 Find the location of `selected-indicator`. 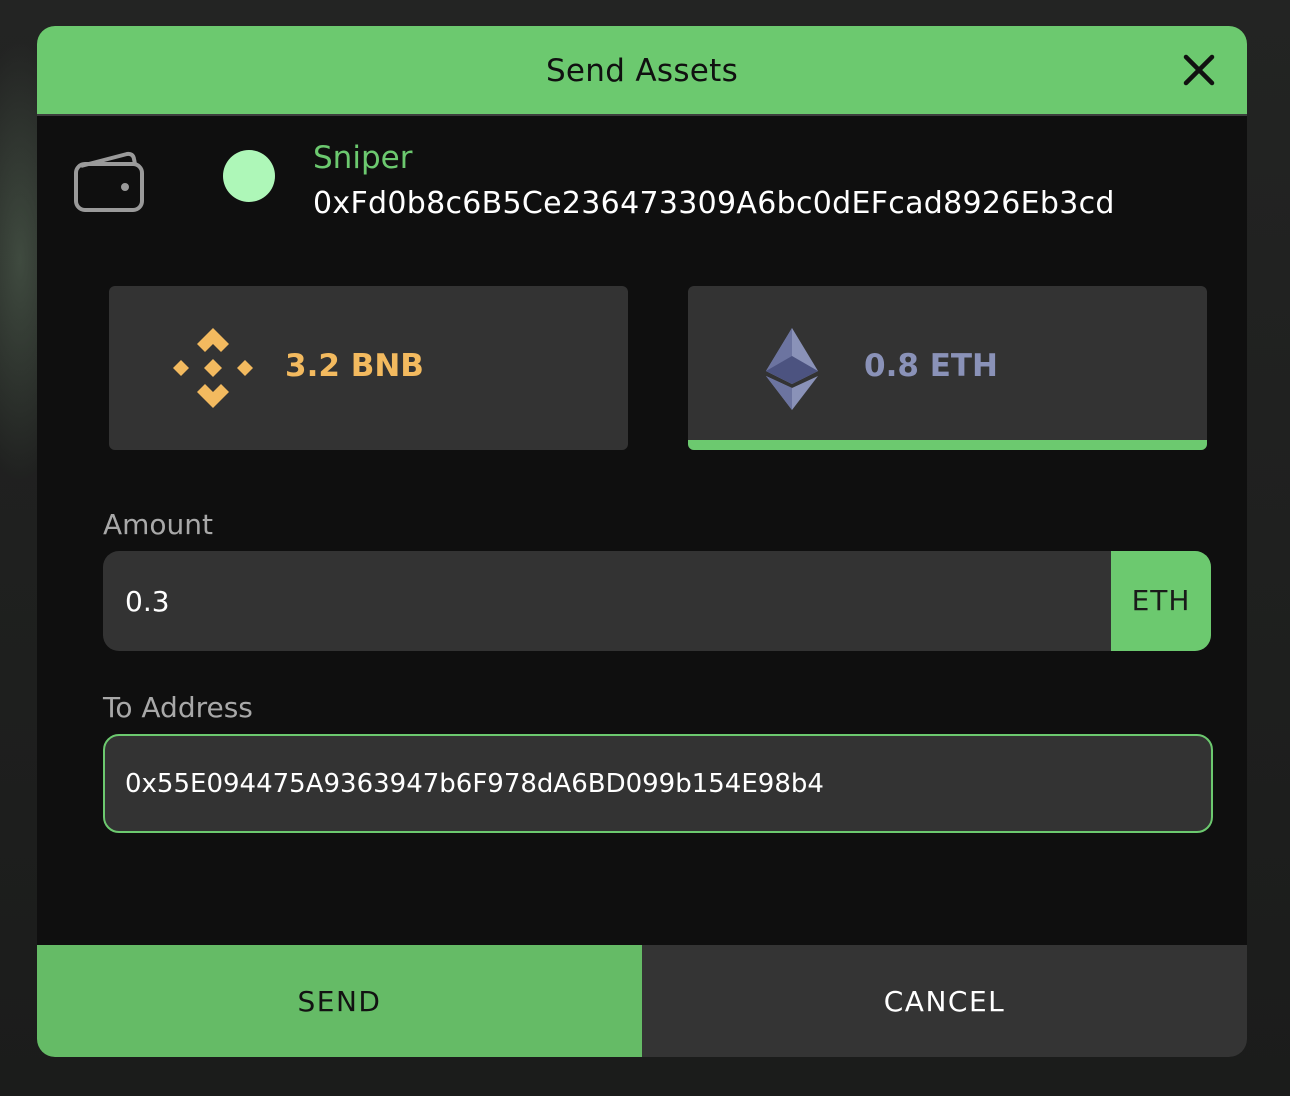

selected-indicator is located at coordinates (947, 445).